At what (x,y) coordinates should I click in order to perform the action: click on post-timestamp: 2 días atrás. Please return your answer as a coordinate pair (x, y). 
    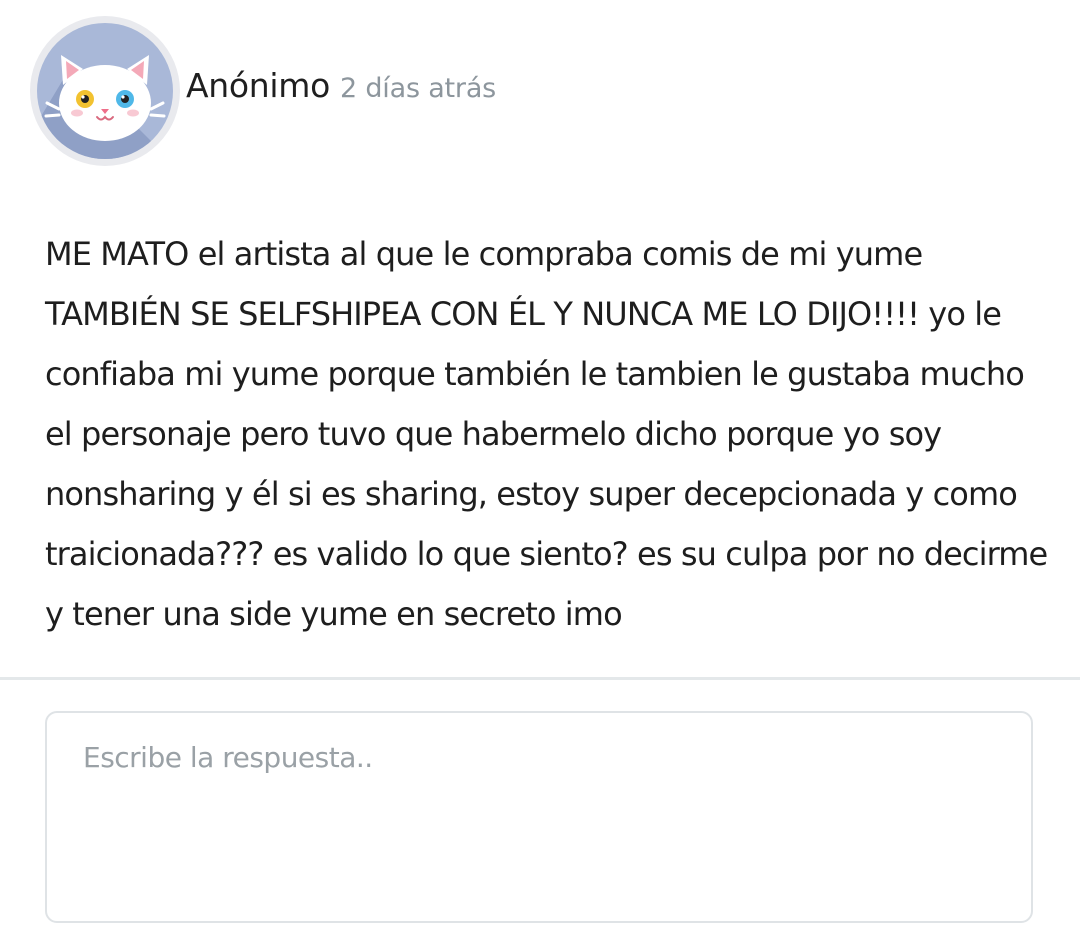
    Looking at the image, I should click on (418, 88).